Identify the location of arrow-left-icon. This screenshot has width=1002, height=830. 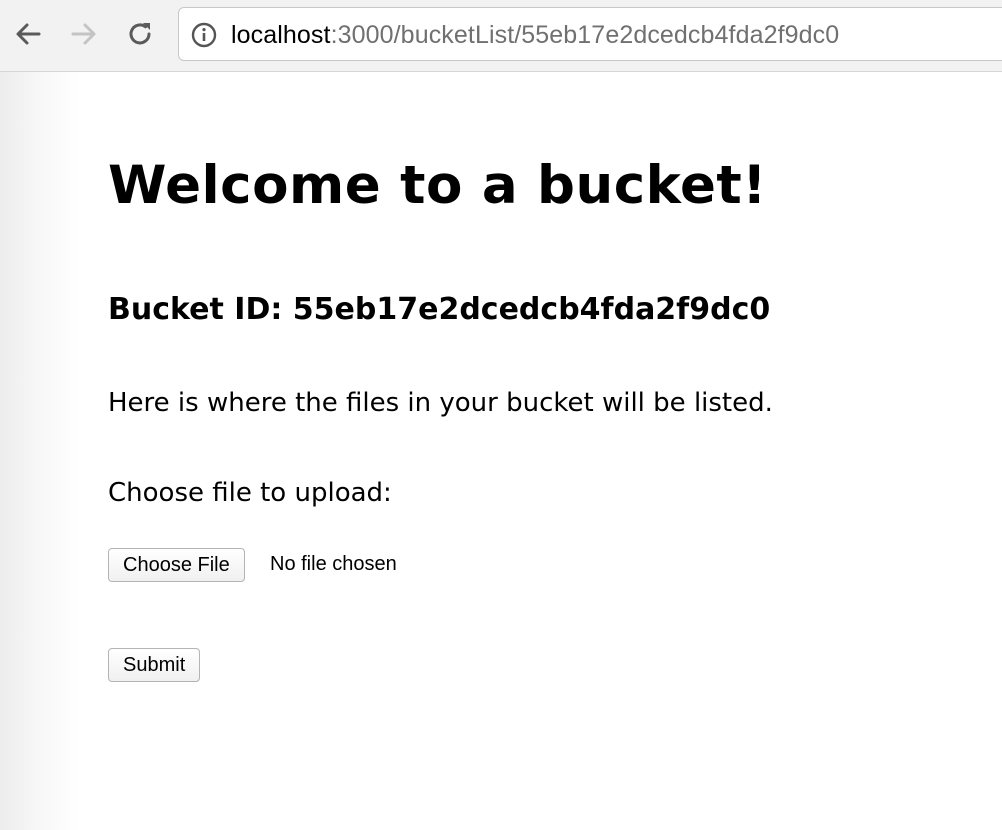
(28, 34).